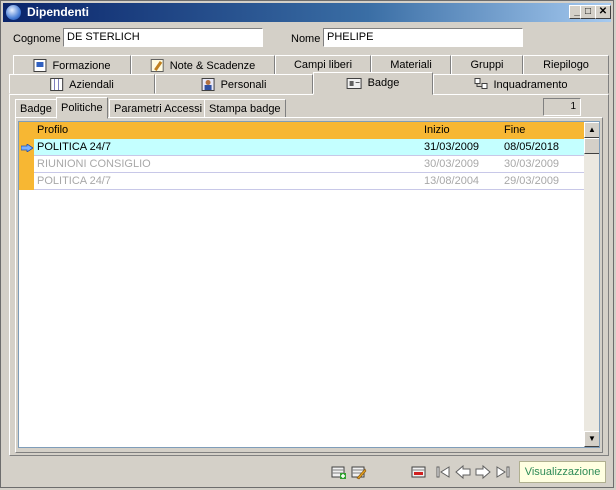 The image size is (616, 490). Describe the element at coordinates (91, 84) in the screenshot. I see `tab-label: Aziendali` at that location.